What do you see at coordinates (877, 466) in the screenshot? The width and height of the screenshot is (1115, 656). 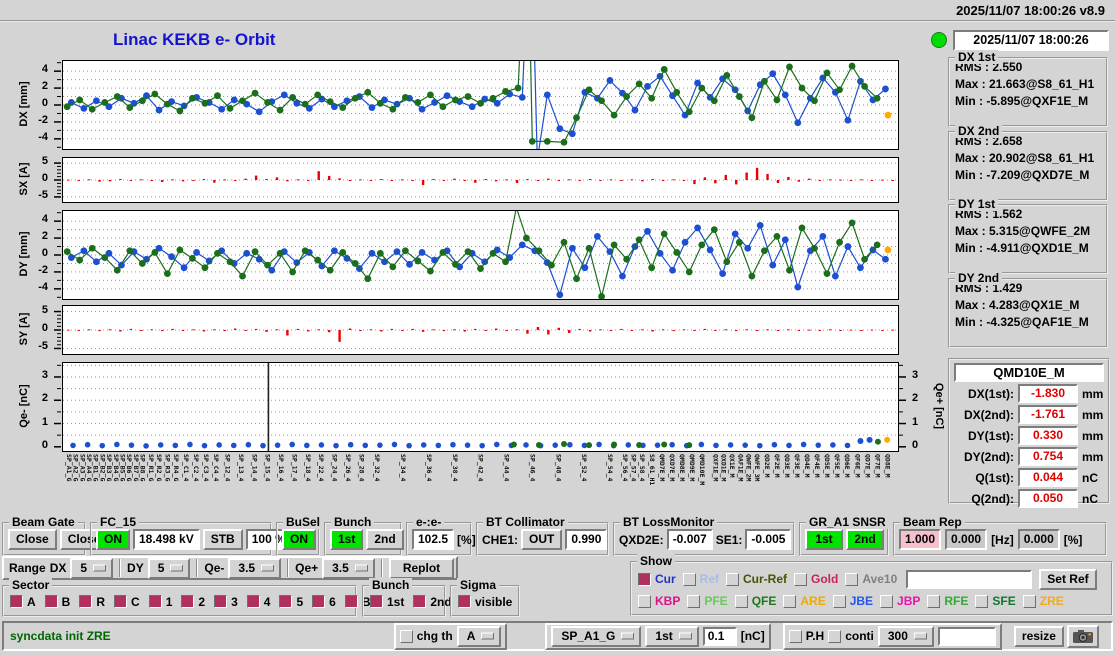 I see `svg-text: QF7E_M` at bounding box center [877, 466].